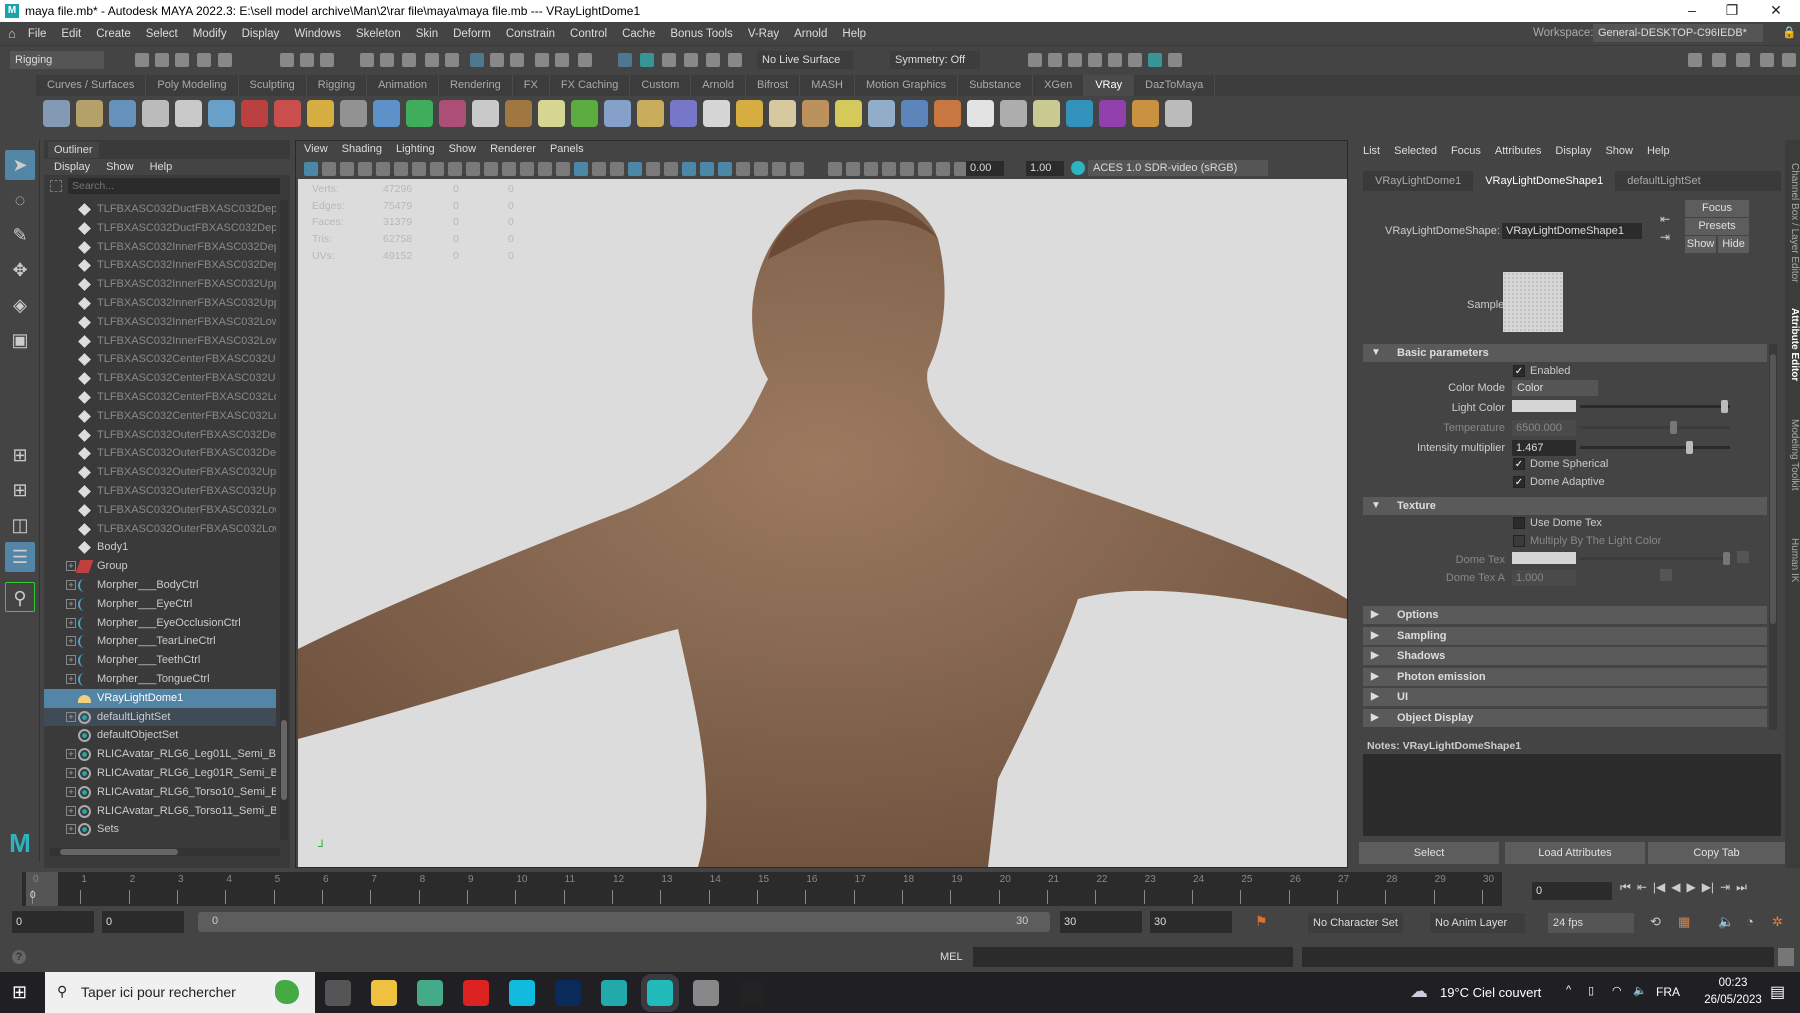 The width and height of the screenshot is (1800, 1013). Describe the element at coordinates (160, 660) in the screenshot. I see `outliner-item: + Morpher___TeethCtrl` at that location.